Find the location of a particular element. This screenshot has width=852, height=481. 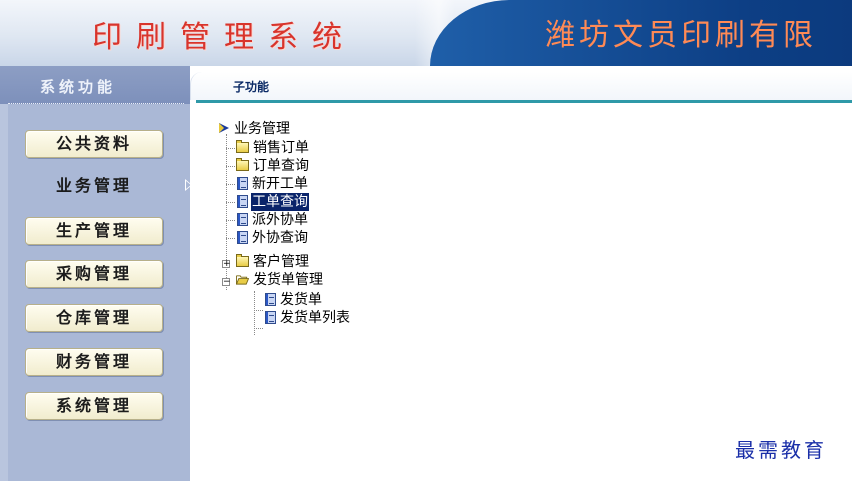

tree-item-new-work-order: 新开工单 is located at coordinates (273, 184).